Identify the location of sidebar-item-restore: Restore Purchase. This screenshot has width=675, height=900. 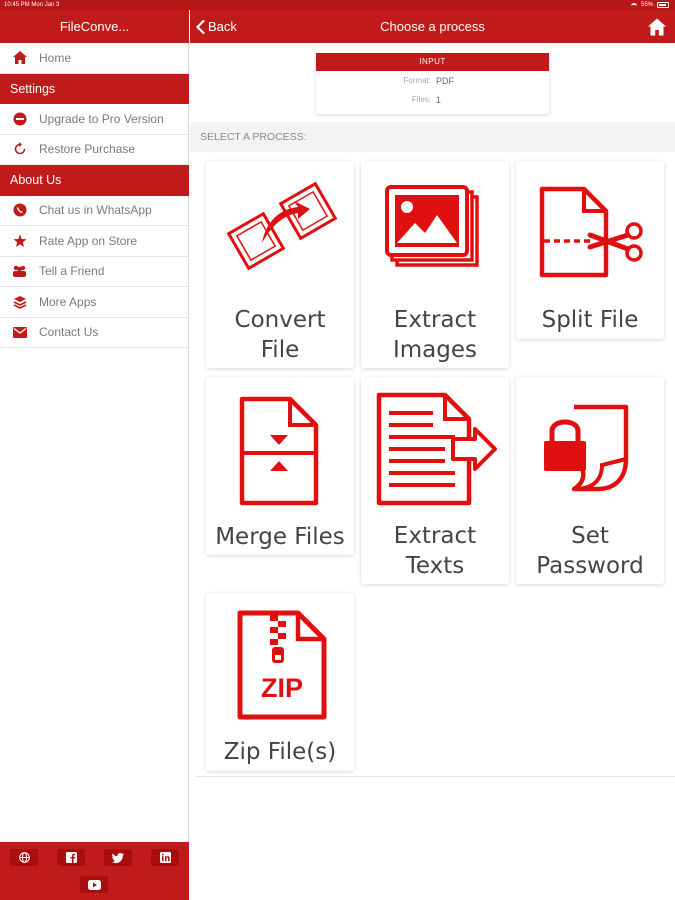
(94, 150).